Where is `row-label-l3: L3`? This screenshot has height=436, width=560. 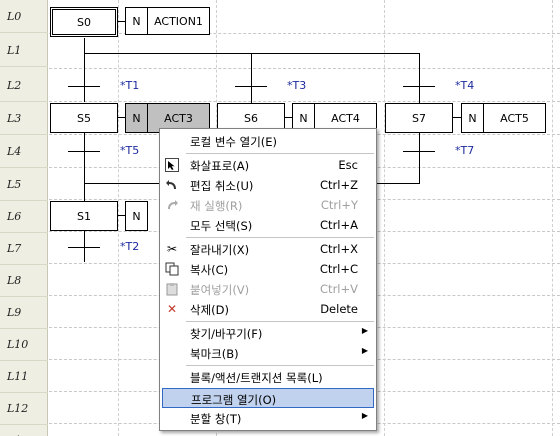 row-label-l3: L3 is located at coordinates (24, 118).